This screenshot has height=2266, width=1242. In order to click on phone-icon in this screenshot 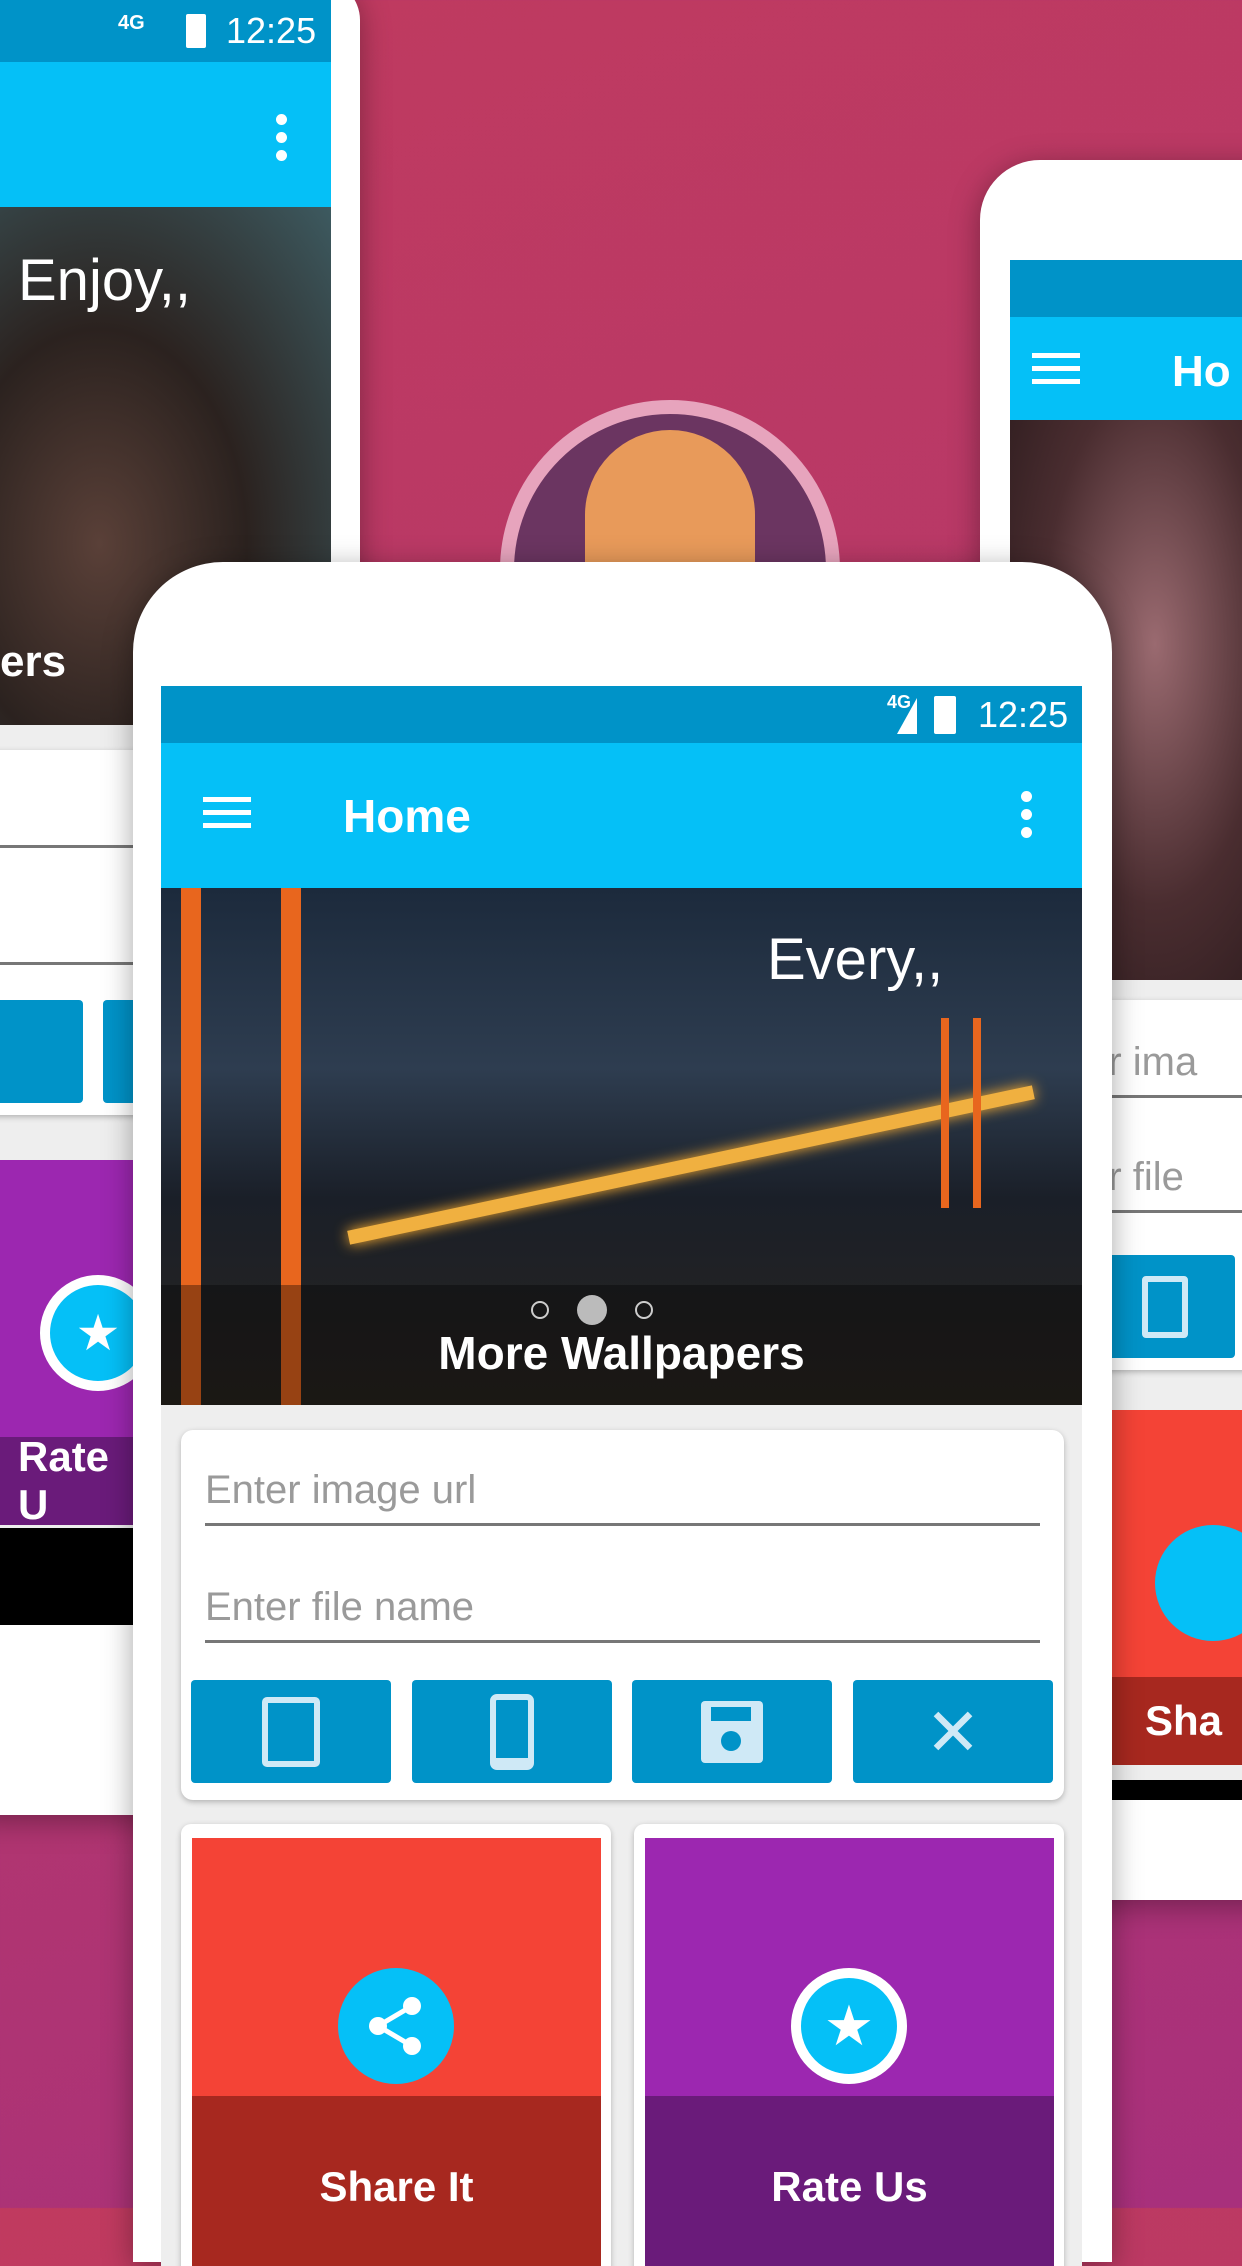, I will do `click(512, 1731)`.